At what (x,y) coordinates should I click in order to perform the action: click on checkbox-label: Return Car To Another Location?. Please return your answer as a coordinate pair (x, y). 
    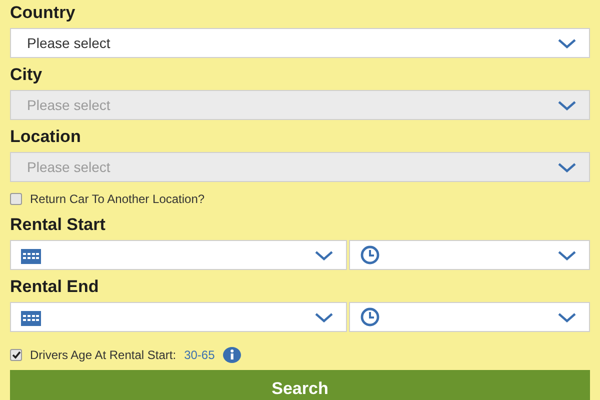
    Looking at the image, I should click on (117, 199).